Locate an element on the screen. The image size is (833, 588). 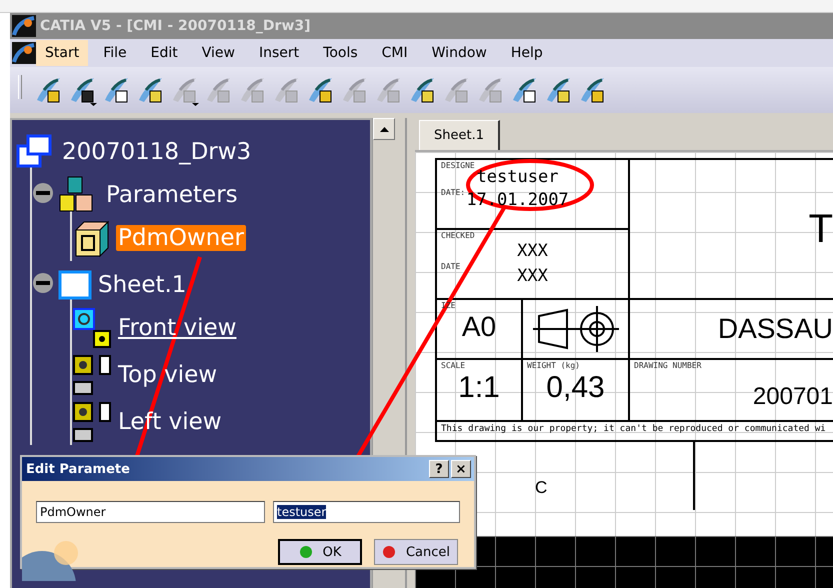
field-label: DATE is located at coordinates (450, 266).